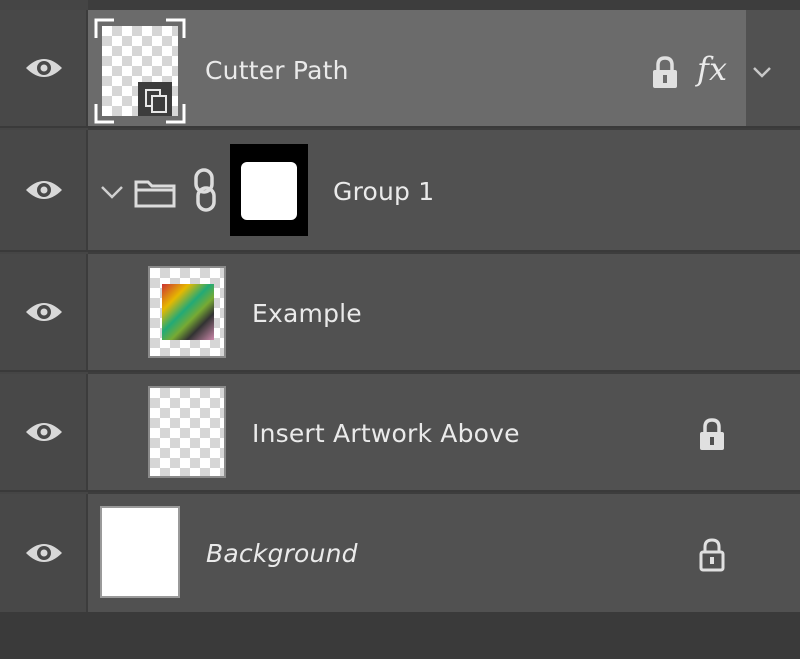 The image size is (800, 659). I want to click on layer-name: Insert Artwork Above, so click(386, 433).